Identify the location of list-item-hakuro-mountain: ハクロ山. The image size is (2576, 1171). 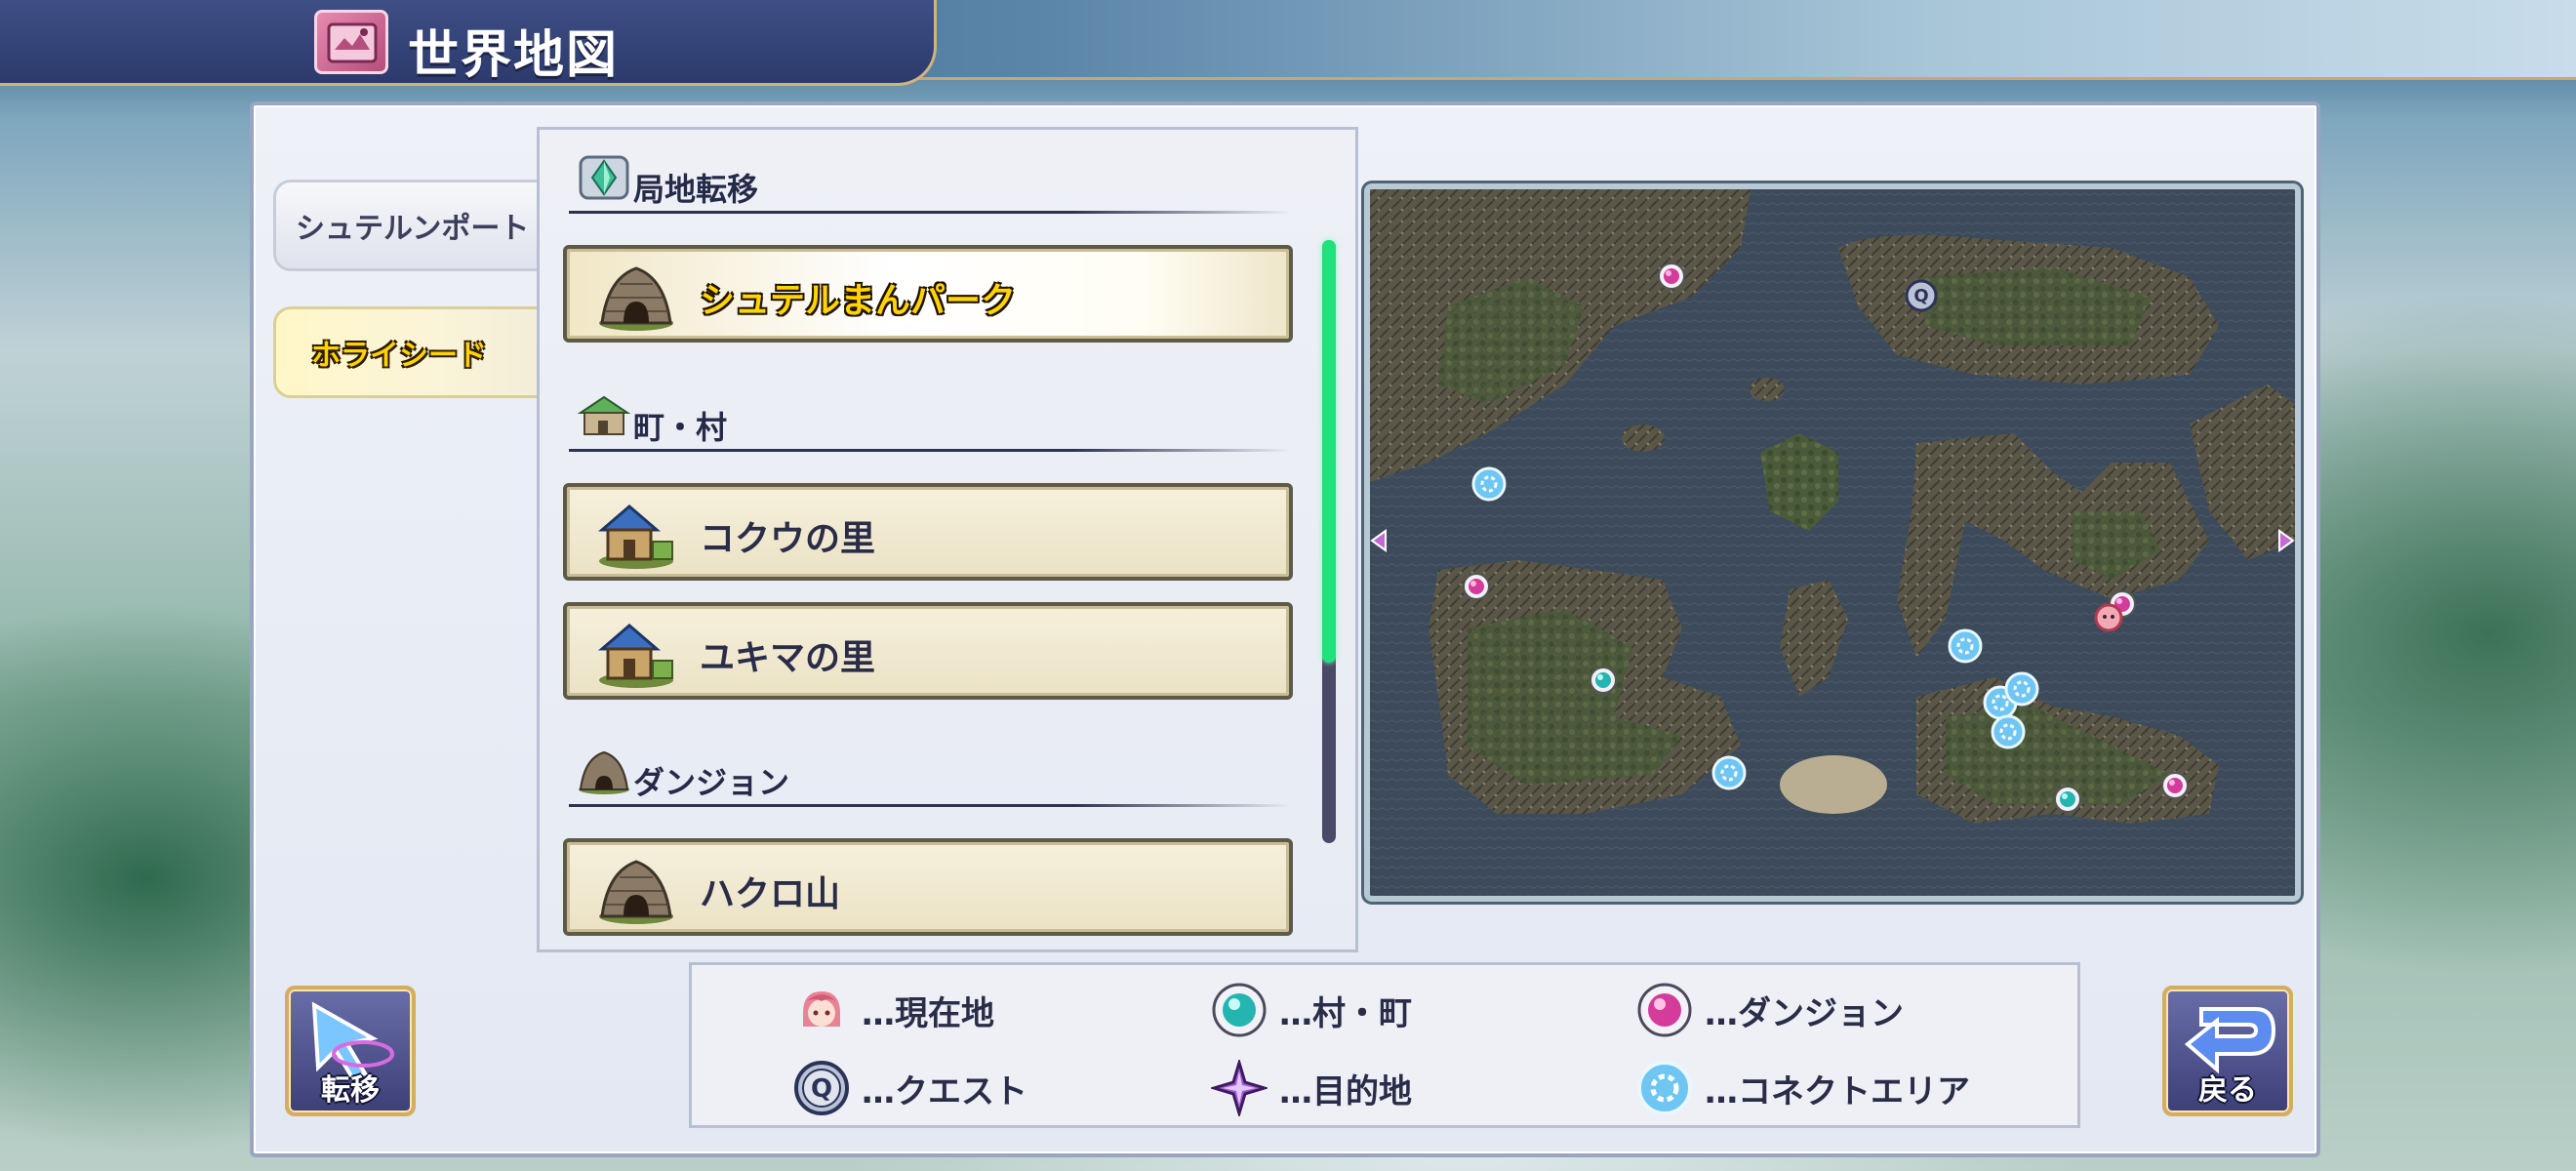
(928, 887).